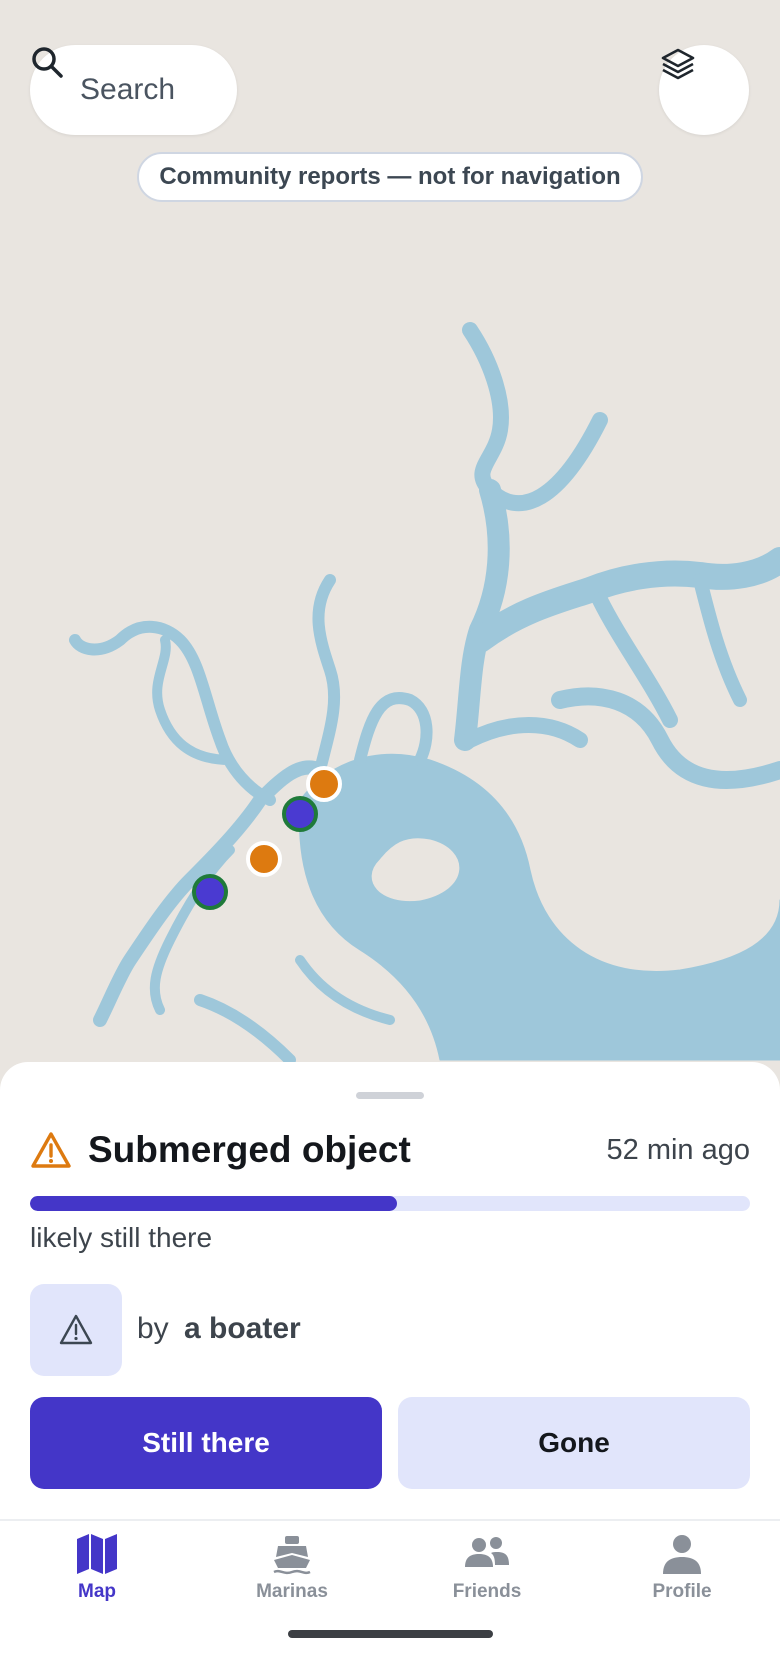 This screenshot has height=1659, width=780. Describe the element at coordinates (678, 1149) in the screenshot. I see `report-time: 52 min ago` at that location.